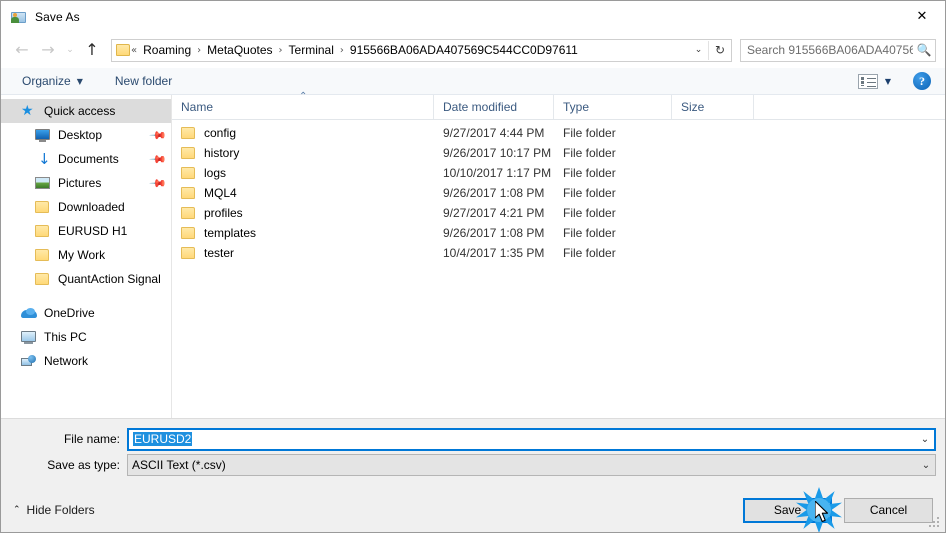 The width and height of the screenshot is (946, 533). What do you see at coordinates (219, 253) in the screenshot?
I see `file-row-name: tester` at bounding box center [219, 253].